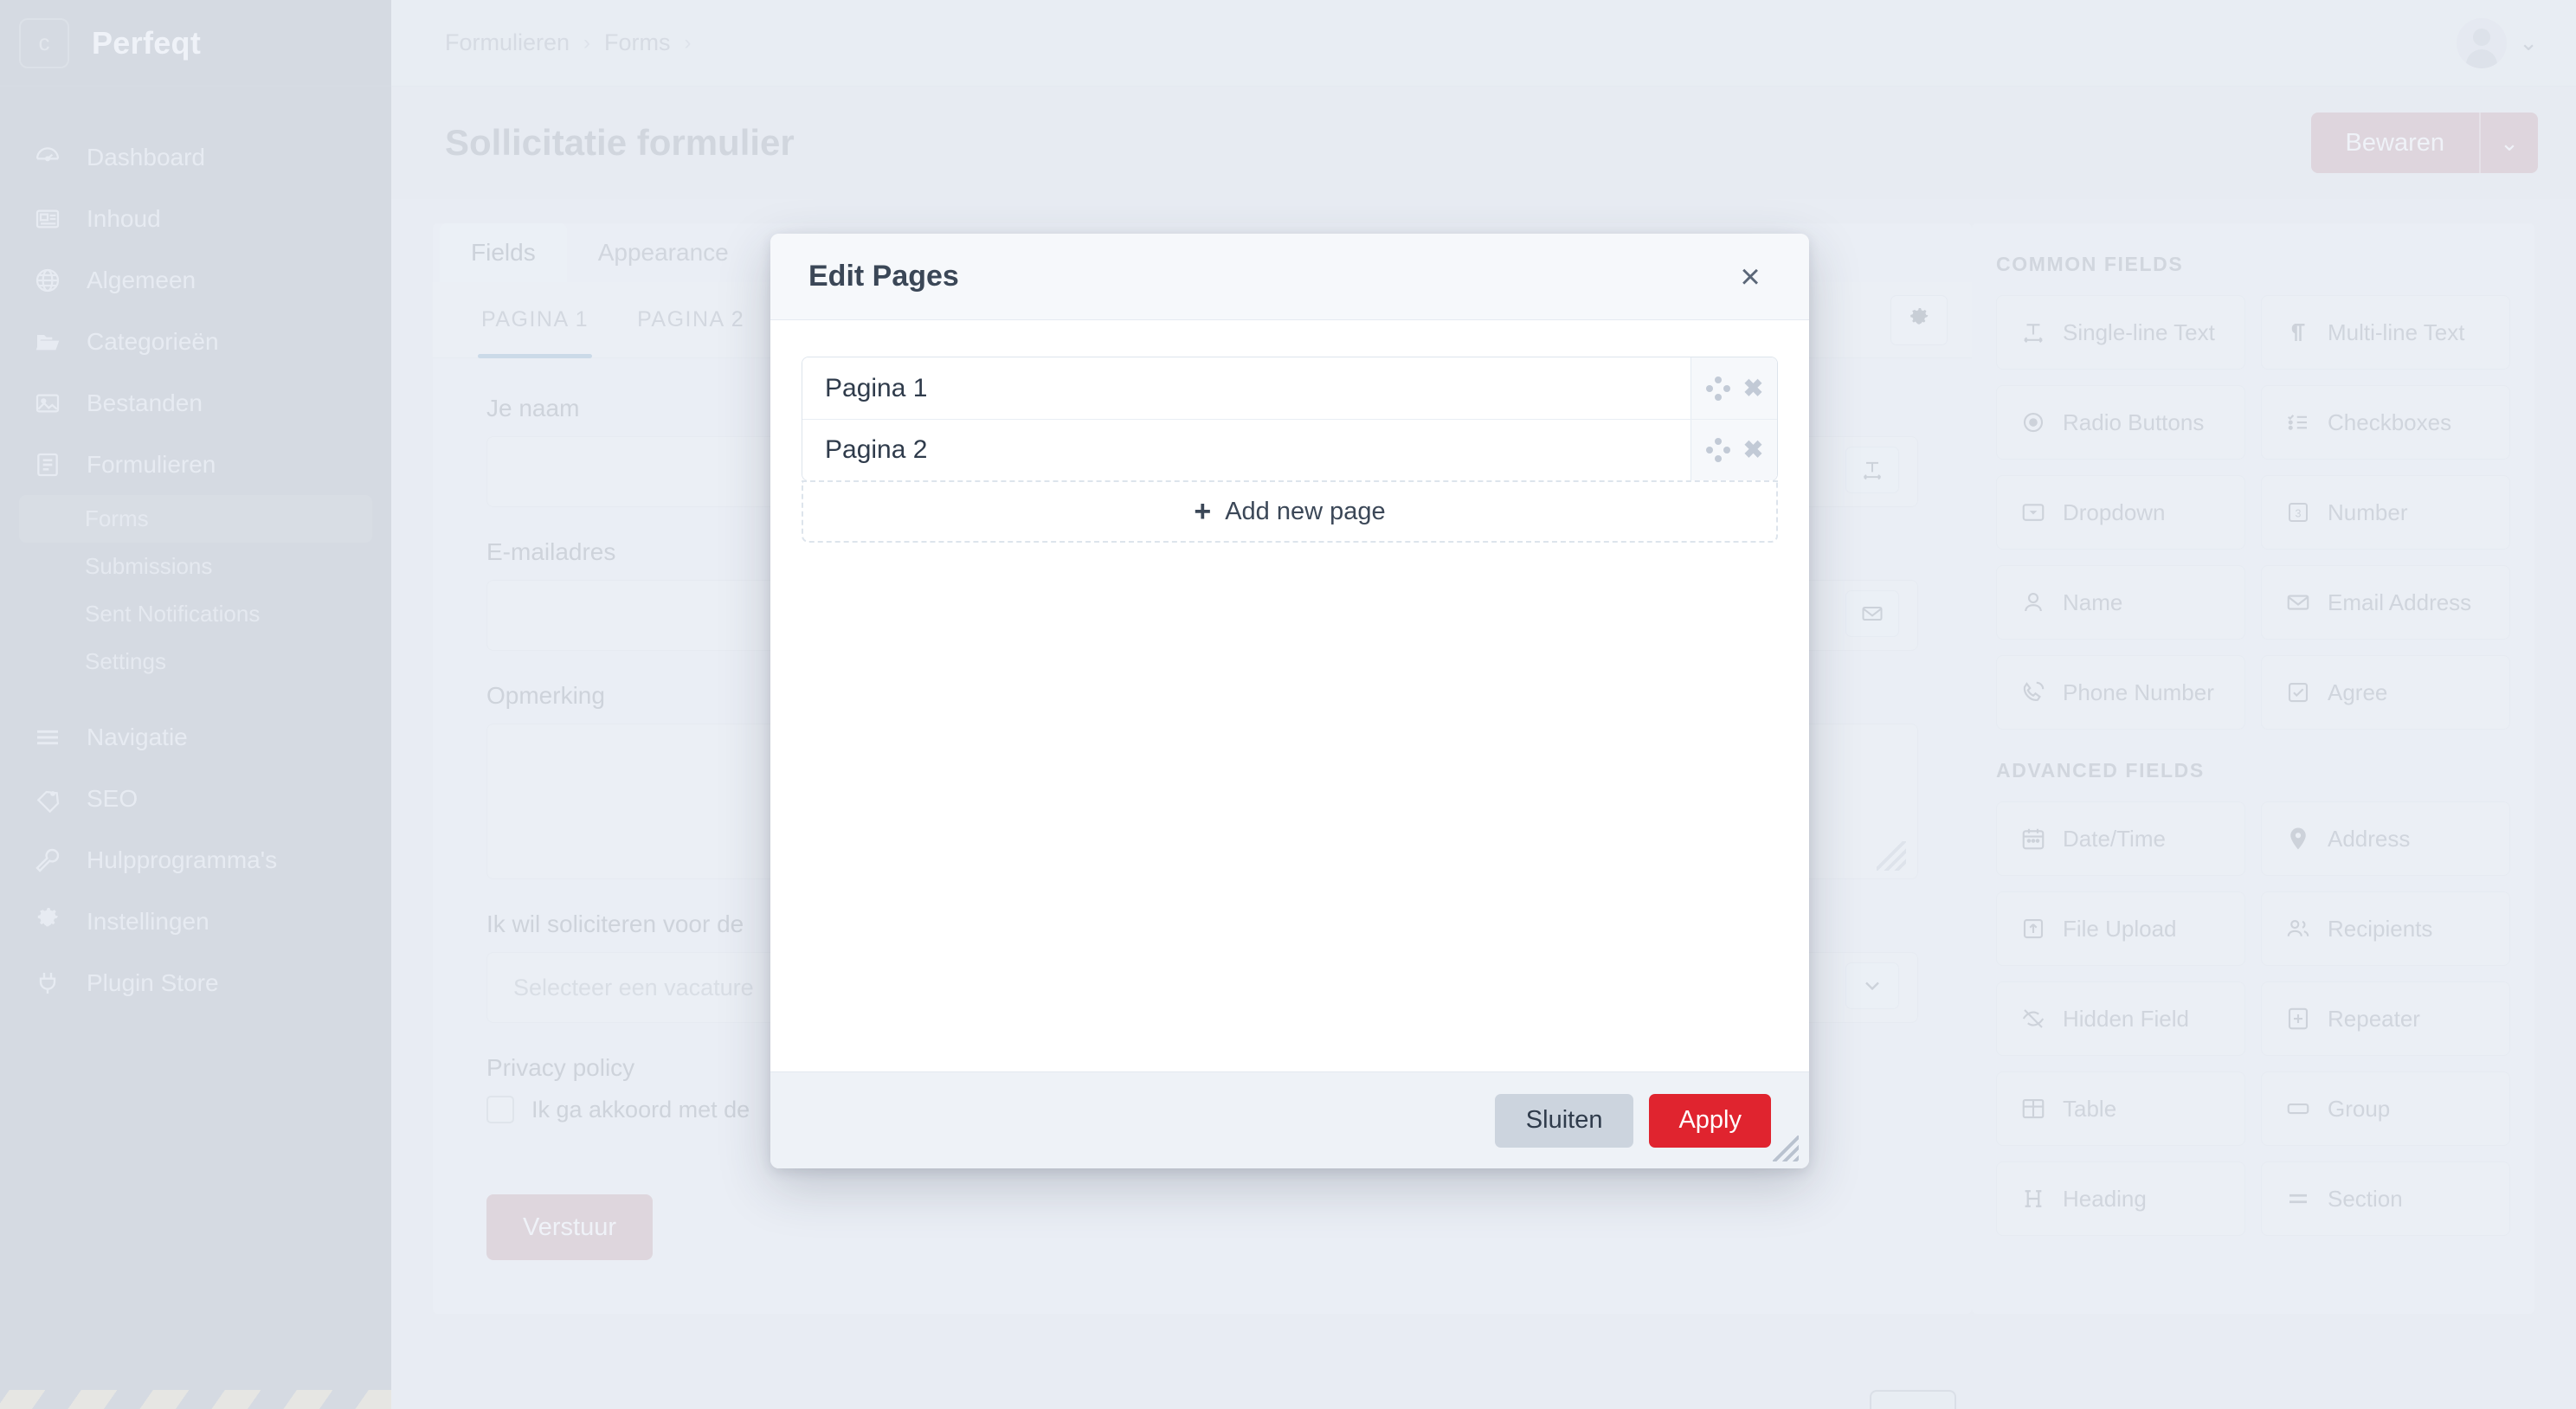  What do you see at coordinates (2298, 929) in the screenshot?
I see `people-icon` at bounding box center [2298, 929].